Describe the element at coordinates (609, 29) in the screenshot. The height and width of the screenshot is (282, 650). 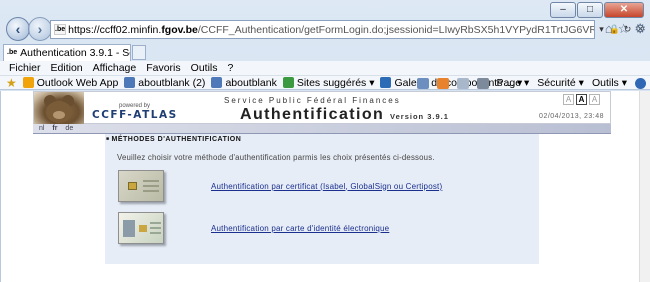
I see `home-icon: ⌂` at that location.